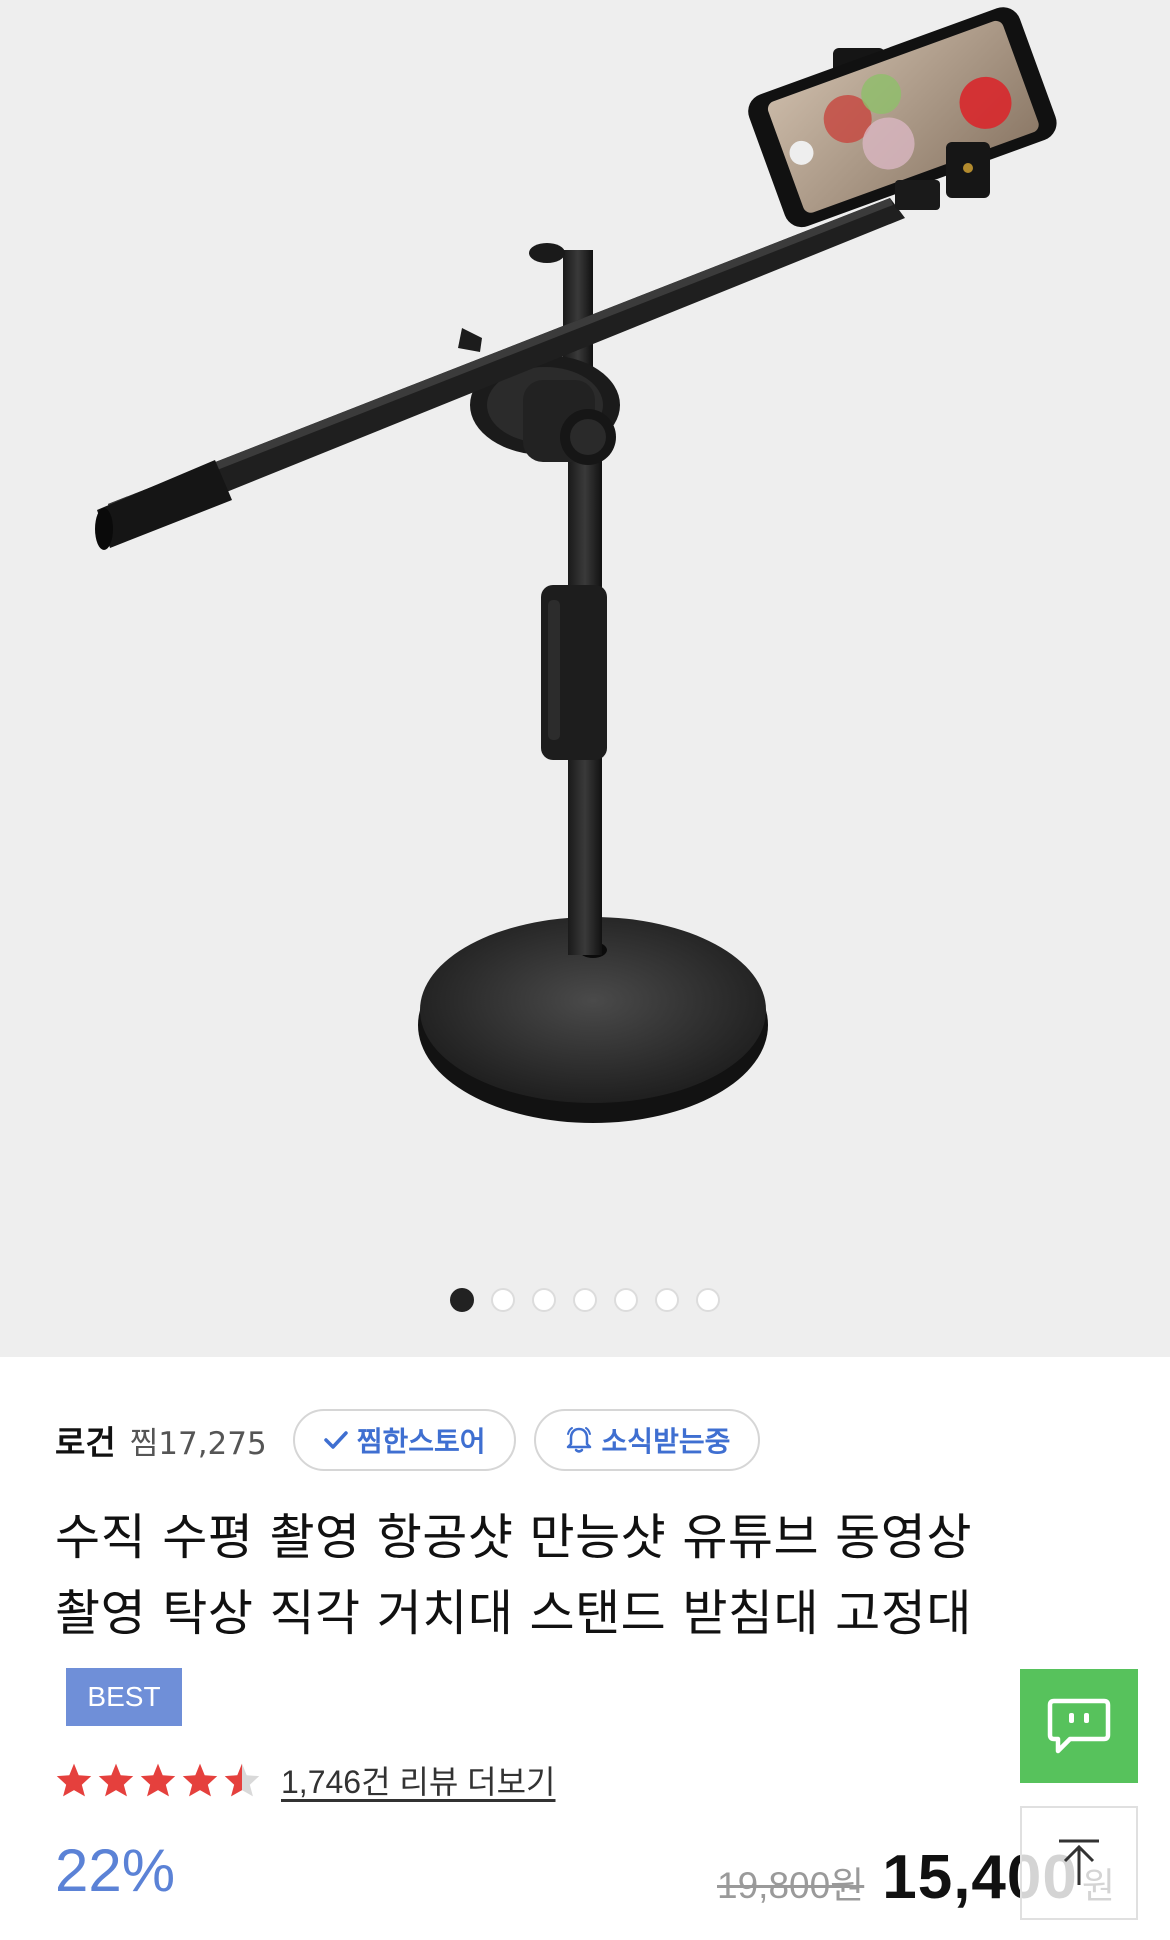  I want to click on store-name: 로건, so click(85, 1440).